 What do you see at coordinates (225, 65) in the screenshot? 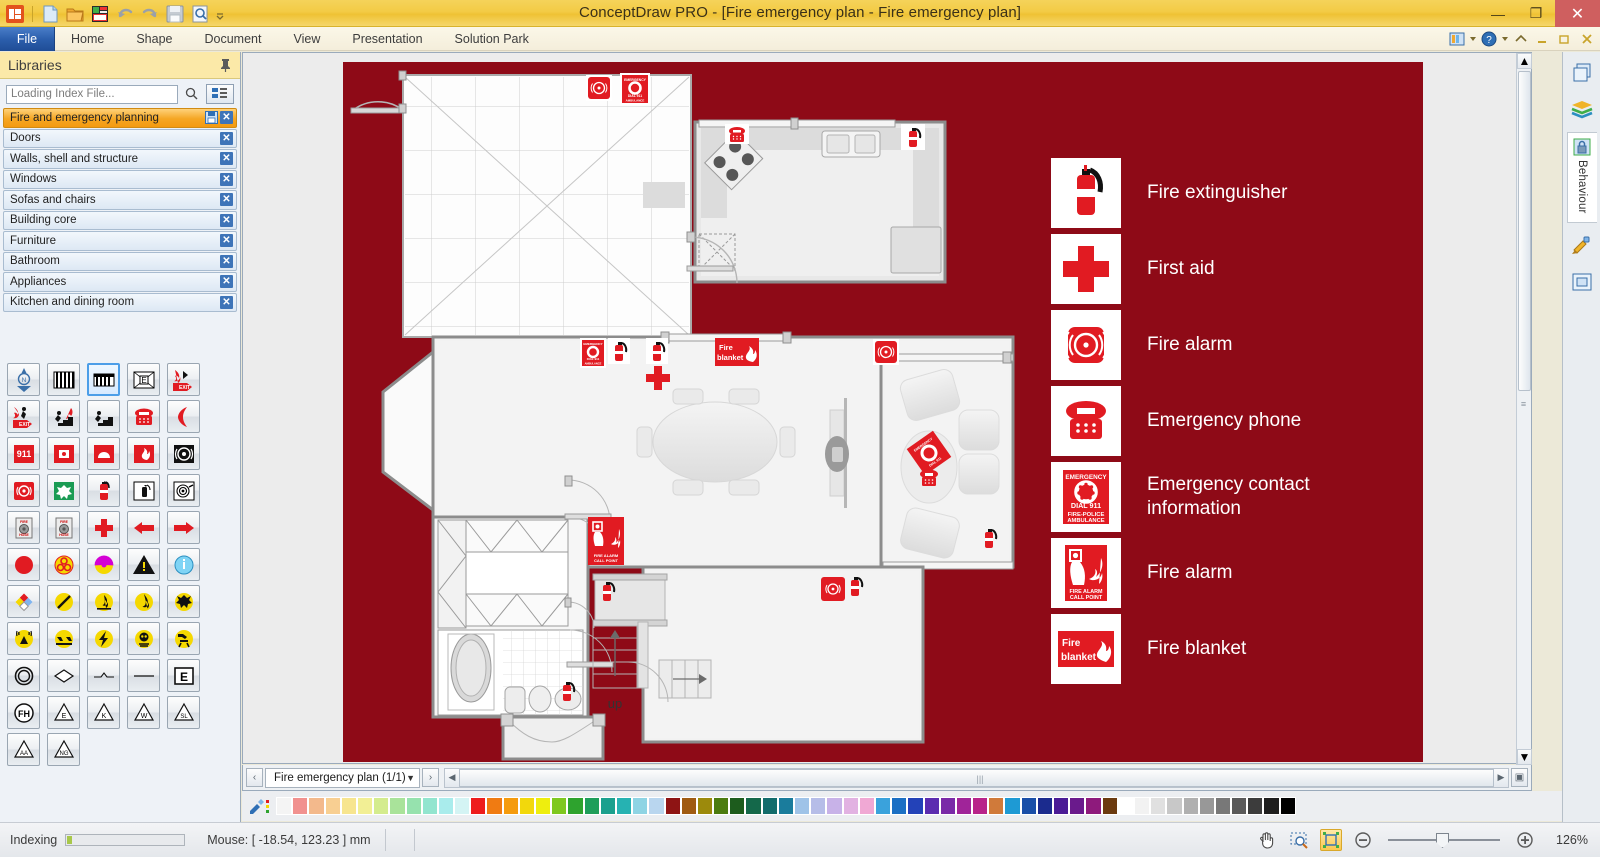
I see `pin-icon` at bounding box center [225, 65].